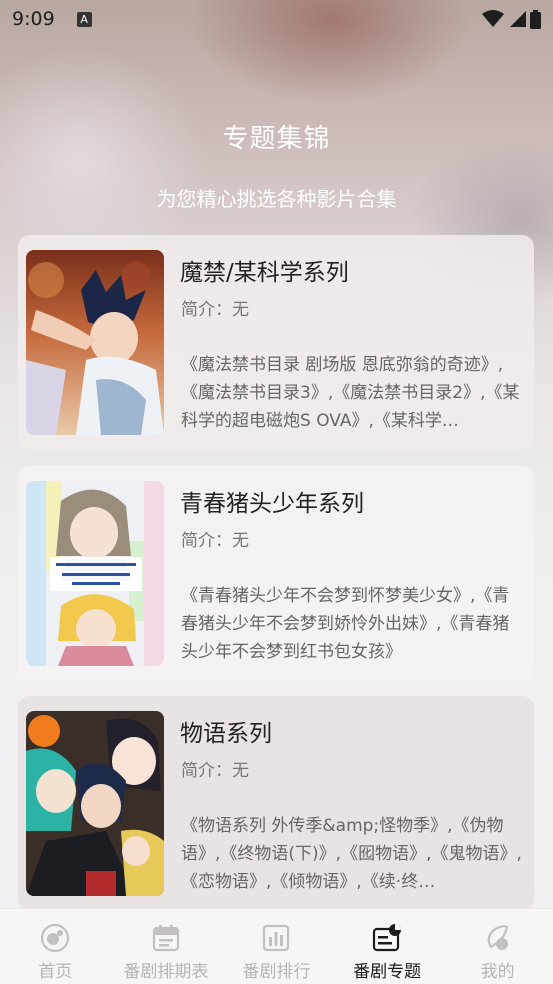 The width and height of the screenshot is (553, 984). Describe the element at coordinates (276, 938) in the screenshot. I see `ranking-icon` at that location.